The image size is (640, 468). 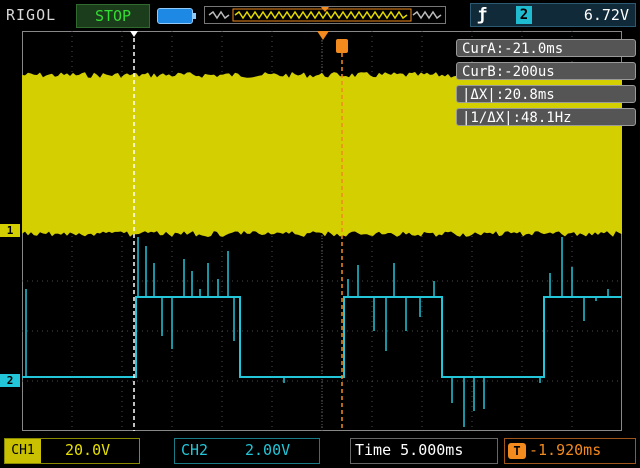 I want to click on trigger-source-badge: 2, so click(x=524, y=15).